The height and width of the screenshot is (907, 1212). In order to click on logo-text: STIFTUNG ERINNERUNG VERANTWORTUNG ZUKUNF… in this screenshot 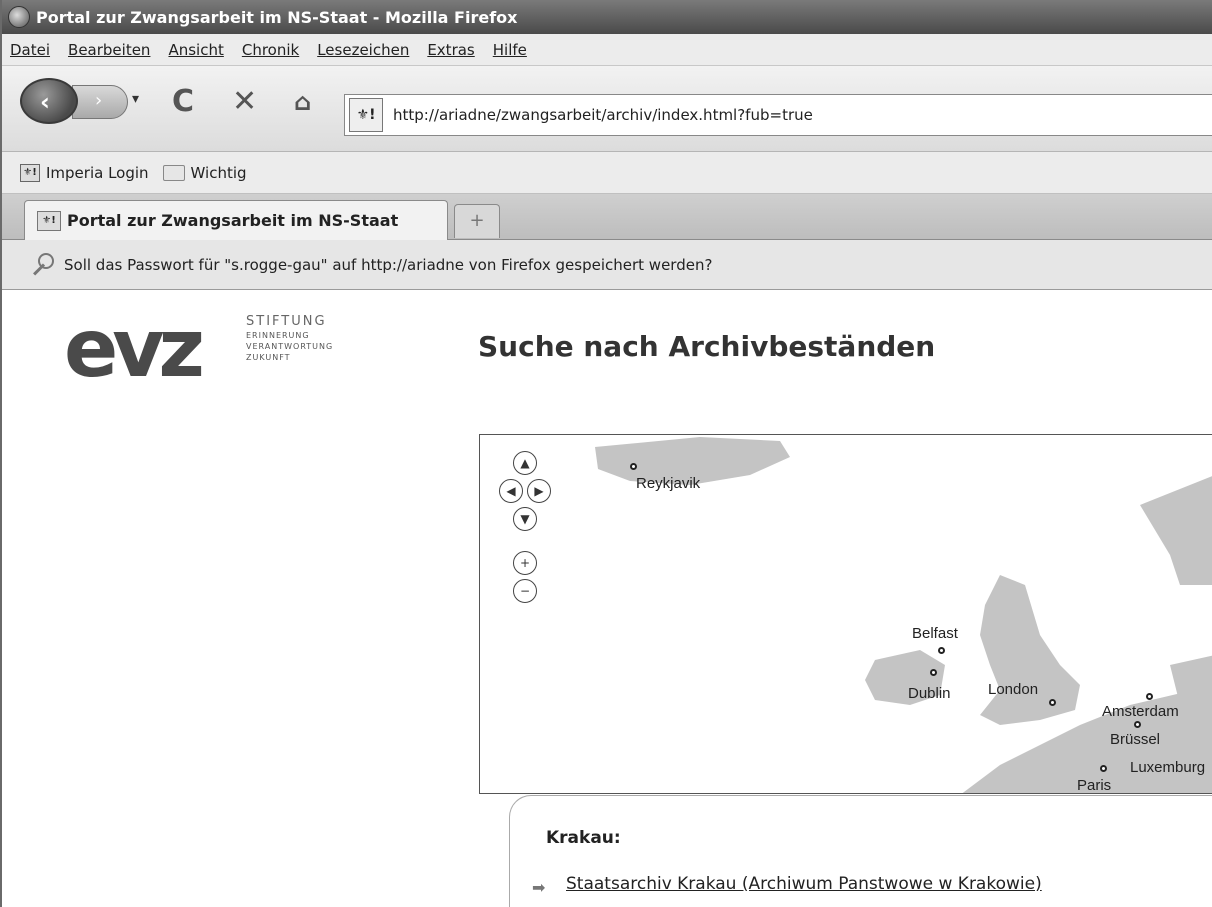, I will do `click(289, 338)`.